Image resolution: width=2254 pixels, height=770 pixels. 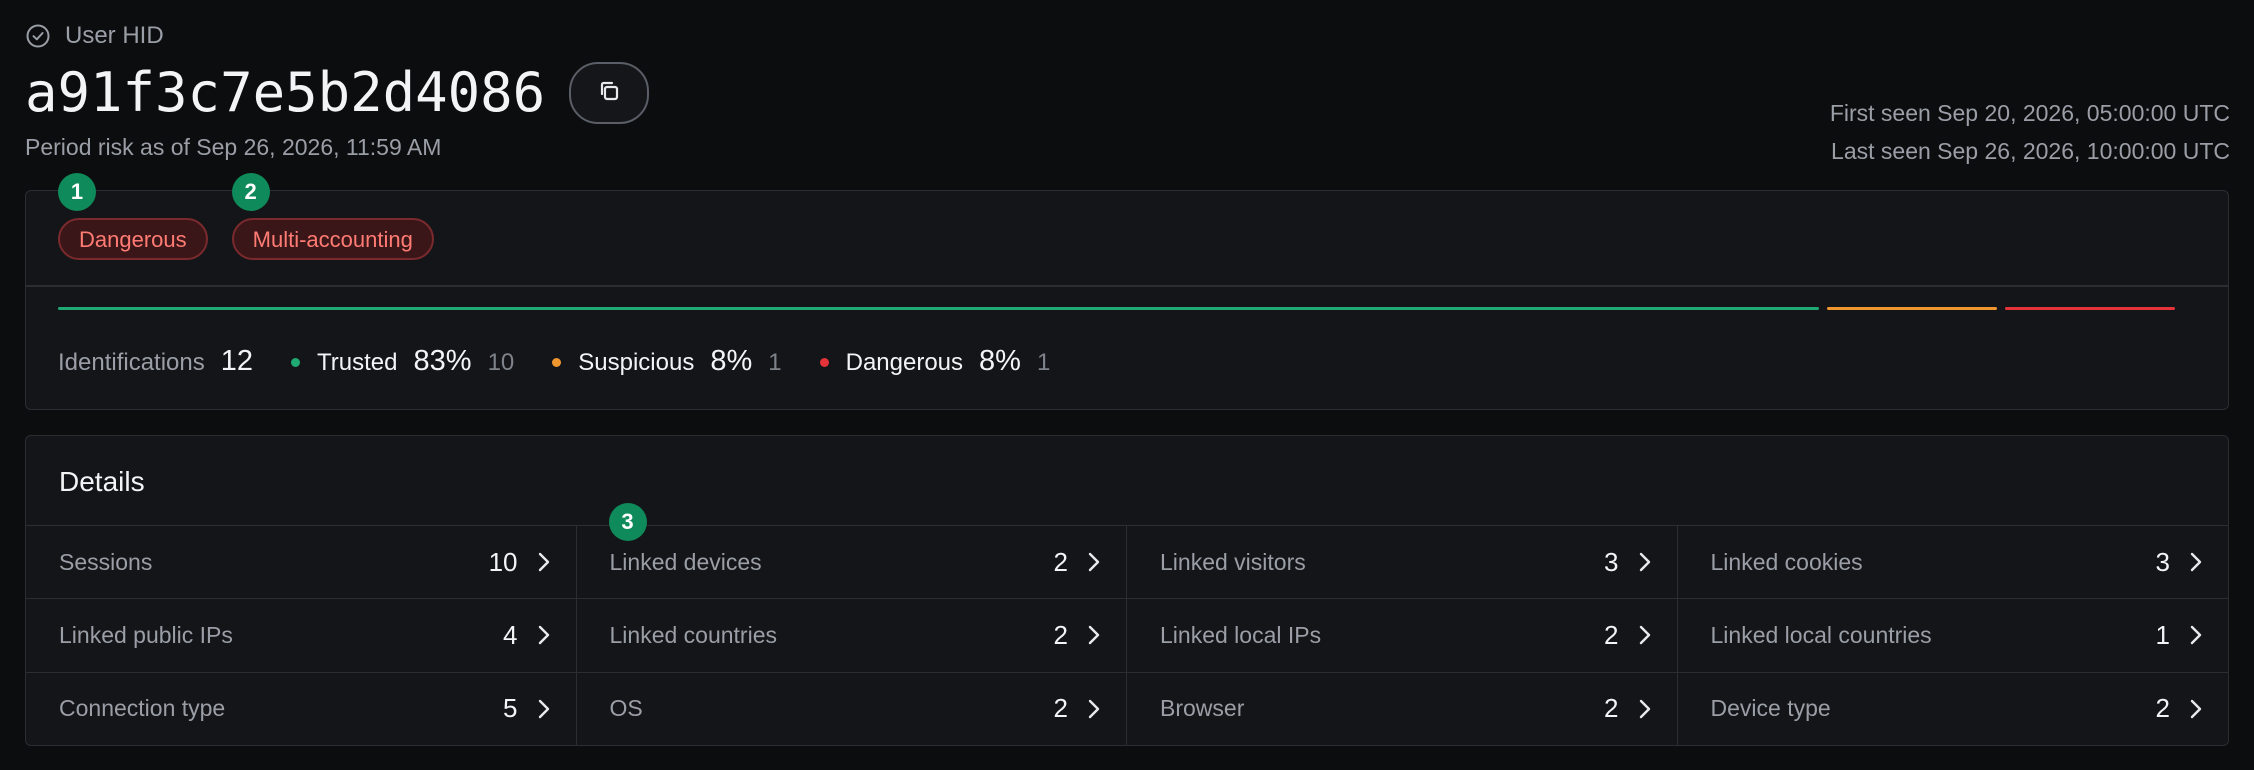 What do you see at coordinates (38, 36) in the screenshot?
I see `check-circle-icon` at bounding box center [38, 36].